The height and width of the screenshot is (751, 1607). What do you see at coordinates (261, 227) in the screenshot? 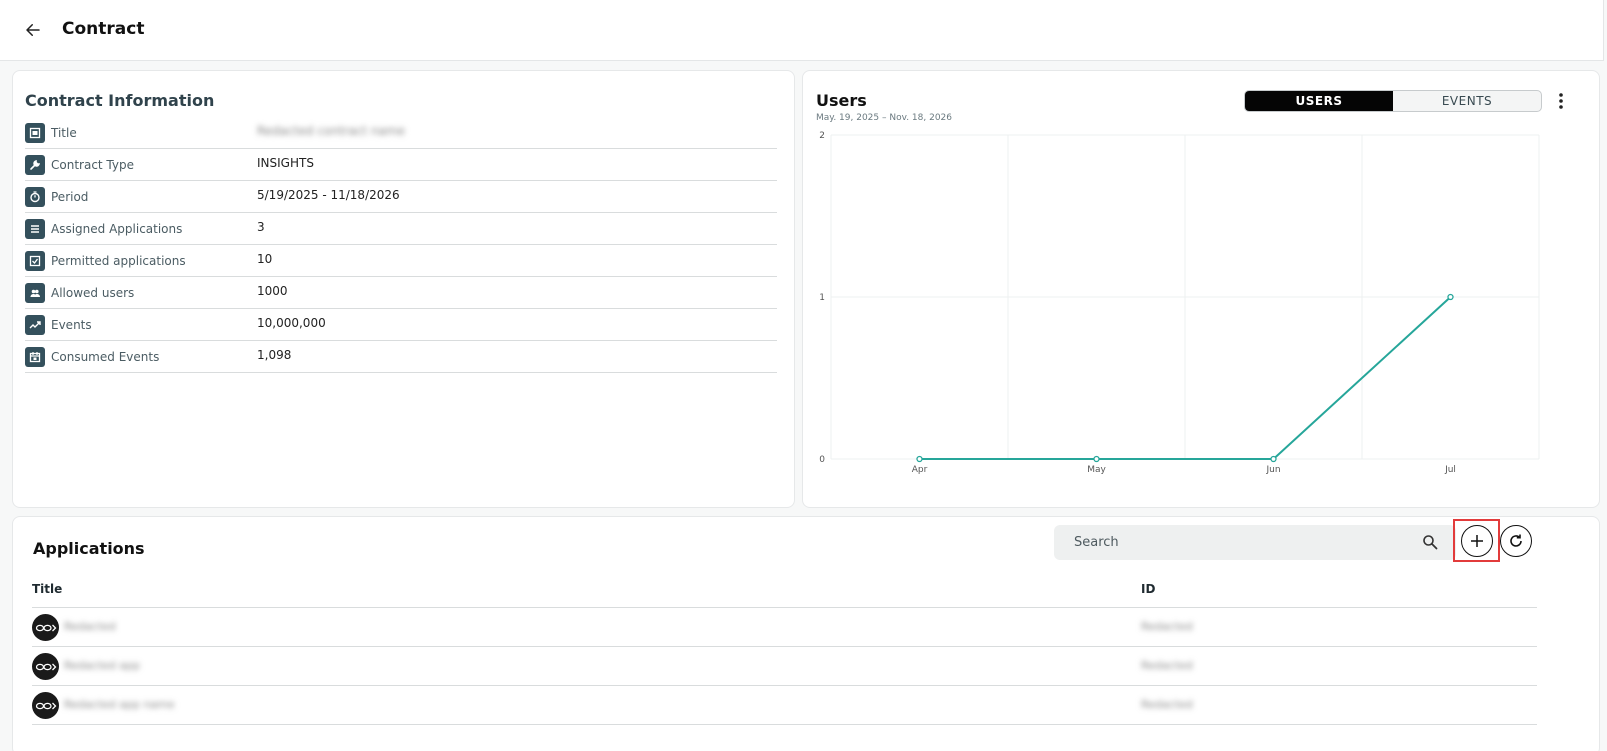
I see `info-value: 3` at bounding box center [261, 227].